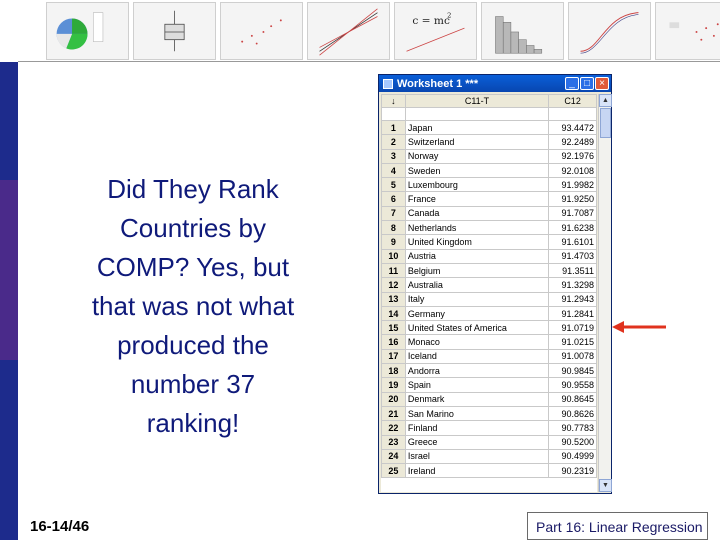  What do you see at coordinates (477, 185) in the screenshot?
I see `country-cell: Luxembourg` at bounding box center [477, 185].